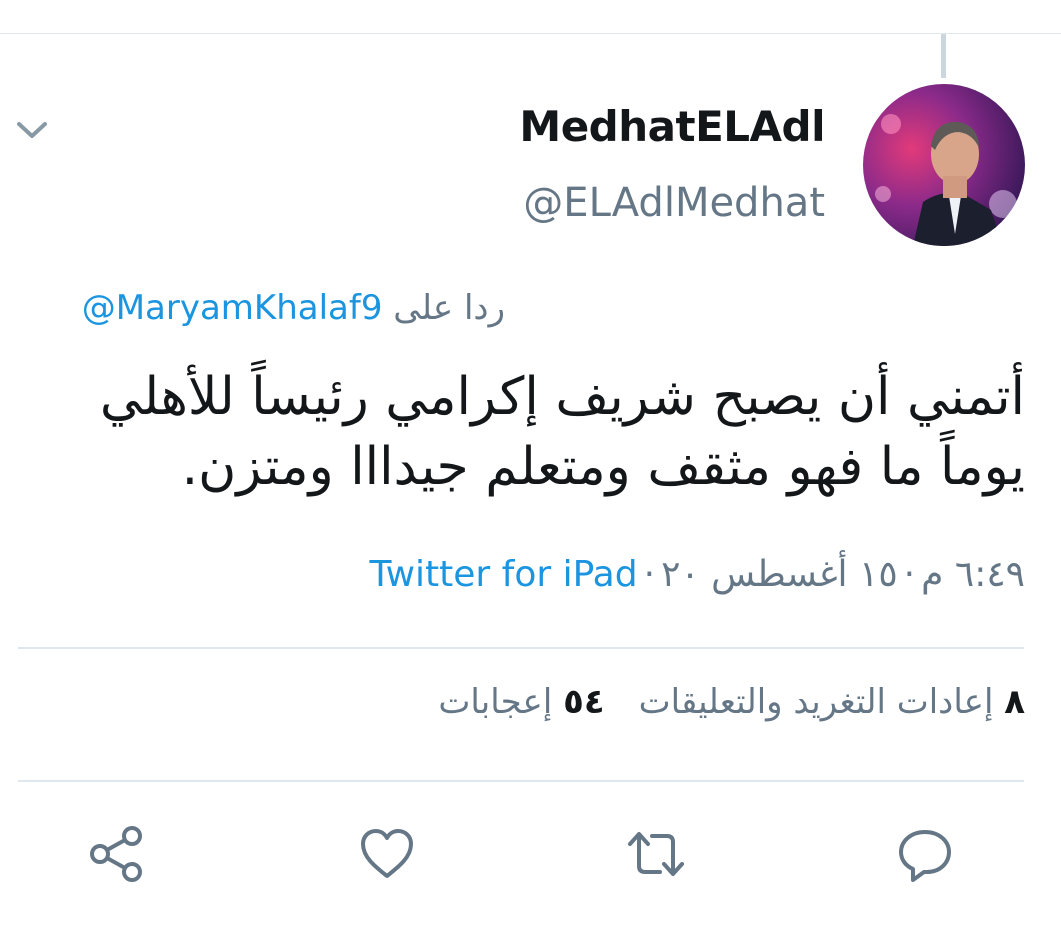 This screenshot has height=934, width=1061. What do you see at coordinates (530, 33) in the screenshot?
I see `top-divider` at bounding box center [530, 33].